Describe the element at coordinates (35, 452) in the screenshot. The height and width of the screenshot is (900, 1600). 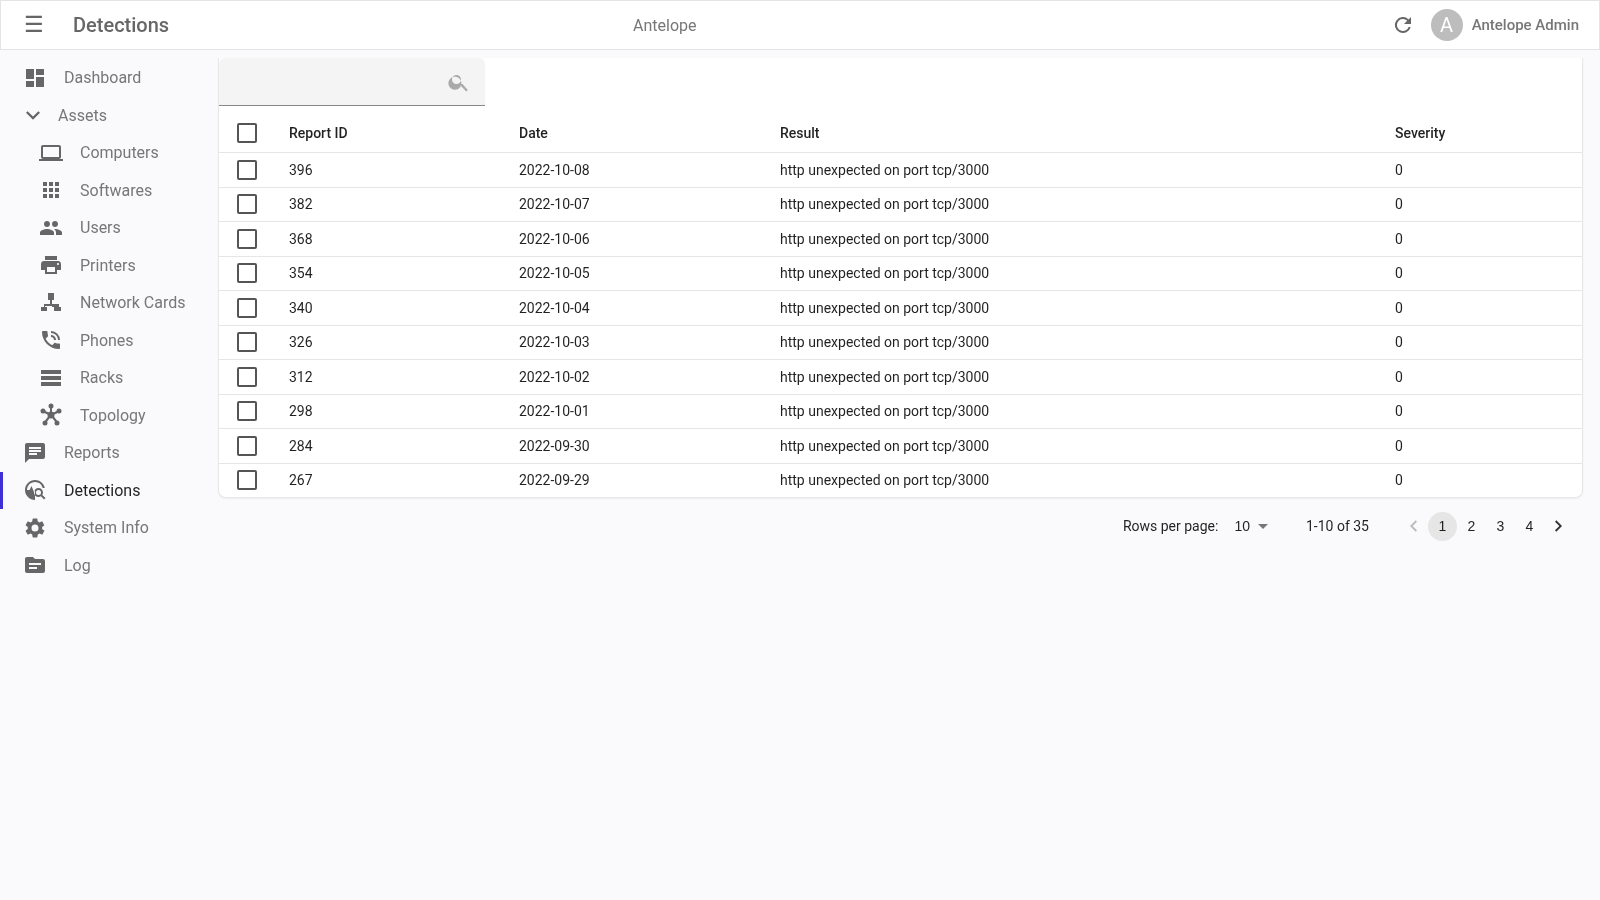
I see `chat-icon` at that location.